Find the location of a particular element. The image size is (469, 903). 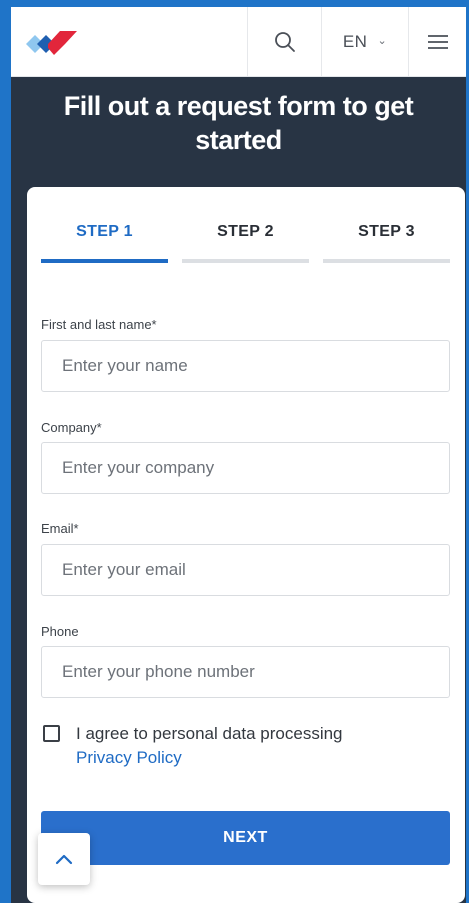

brand-logo is located at coordinates (129, 41).